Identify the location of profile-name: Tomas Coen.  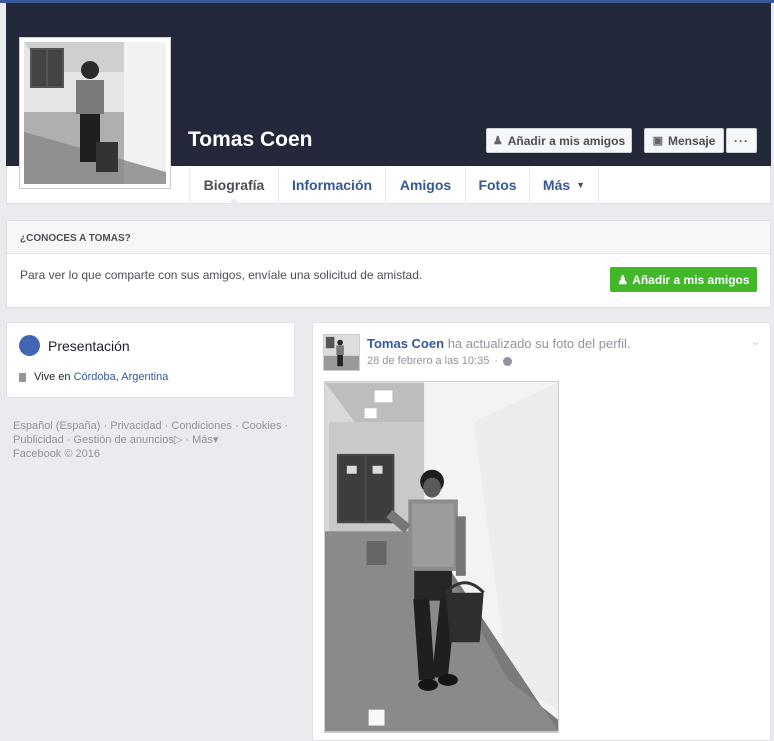
(250, 139).